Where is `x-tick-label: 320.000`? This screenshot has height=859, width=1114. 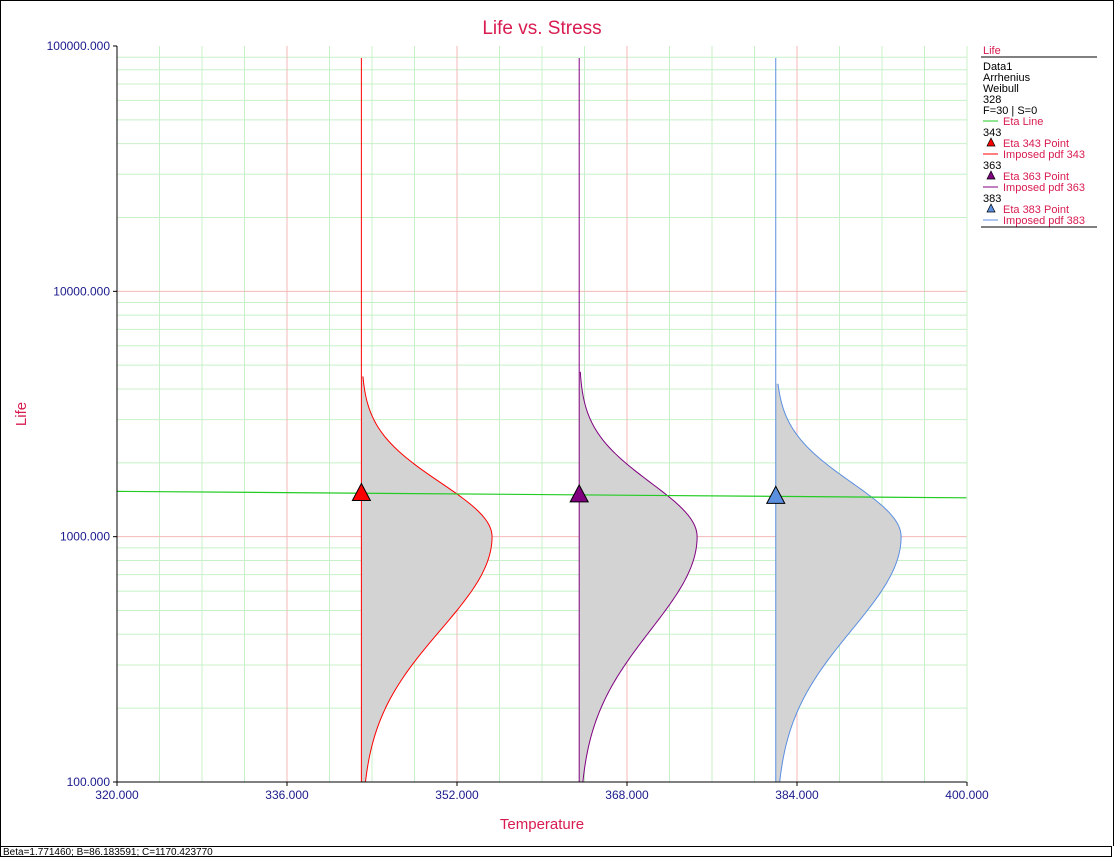
x-tick-label: 320.000 is located at coordinates (117, 795).